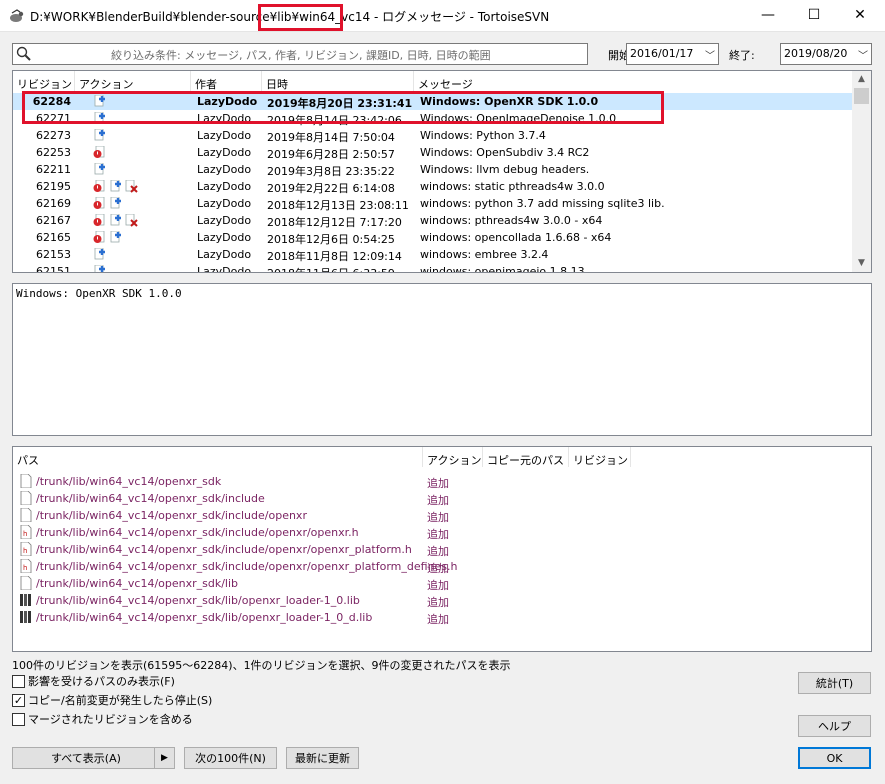  What do you see at coordinates (826, 54) in the screenshot?
I see `end-date-picker: 2019/08/20 ﹀` at bounding box center [826, 54].